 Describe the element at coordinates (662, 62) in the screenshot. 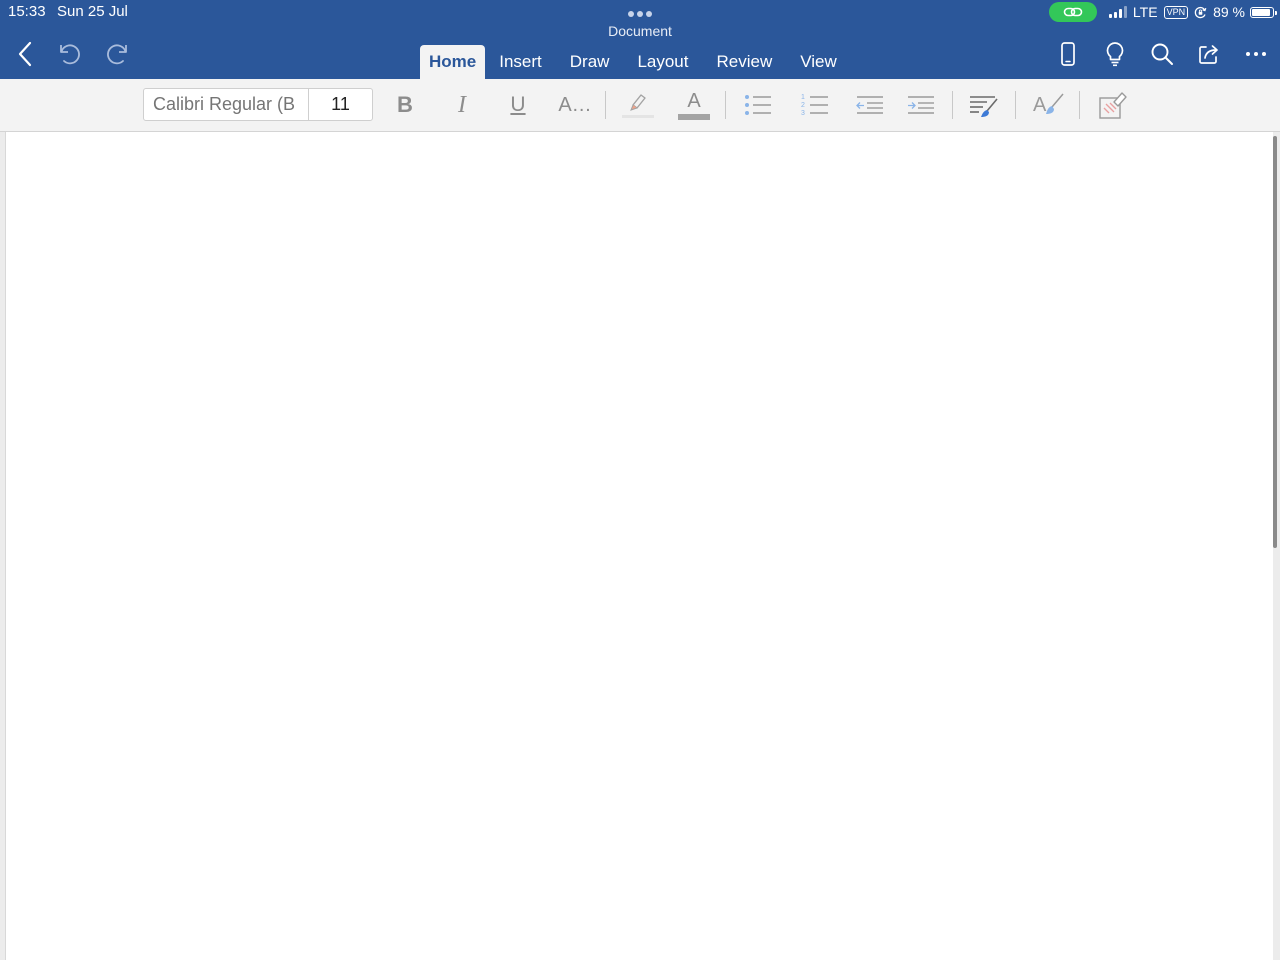

I see `tab-layout: Layout` at that location.